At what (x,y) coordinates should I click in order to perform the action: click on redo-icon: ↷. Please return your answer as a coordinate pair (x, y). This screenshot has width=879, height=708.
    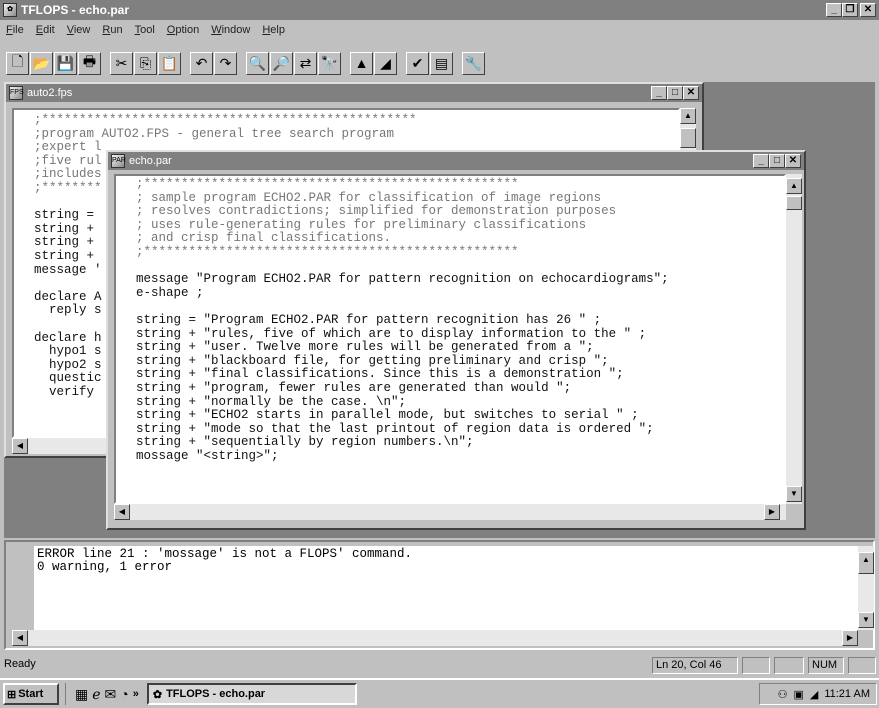
    Looking at the image, I should click on (225, 63).